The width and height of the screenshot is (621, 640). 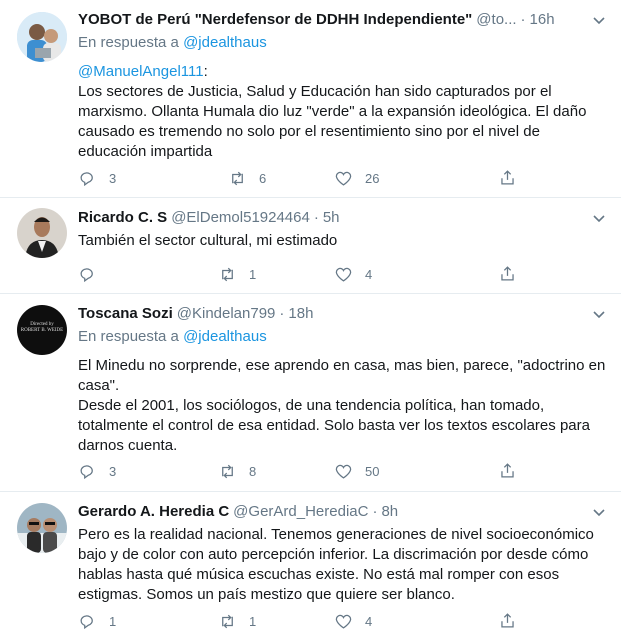 I want to click on timestamp: 8h, so click(x=389, y=512).